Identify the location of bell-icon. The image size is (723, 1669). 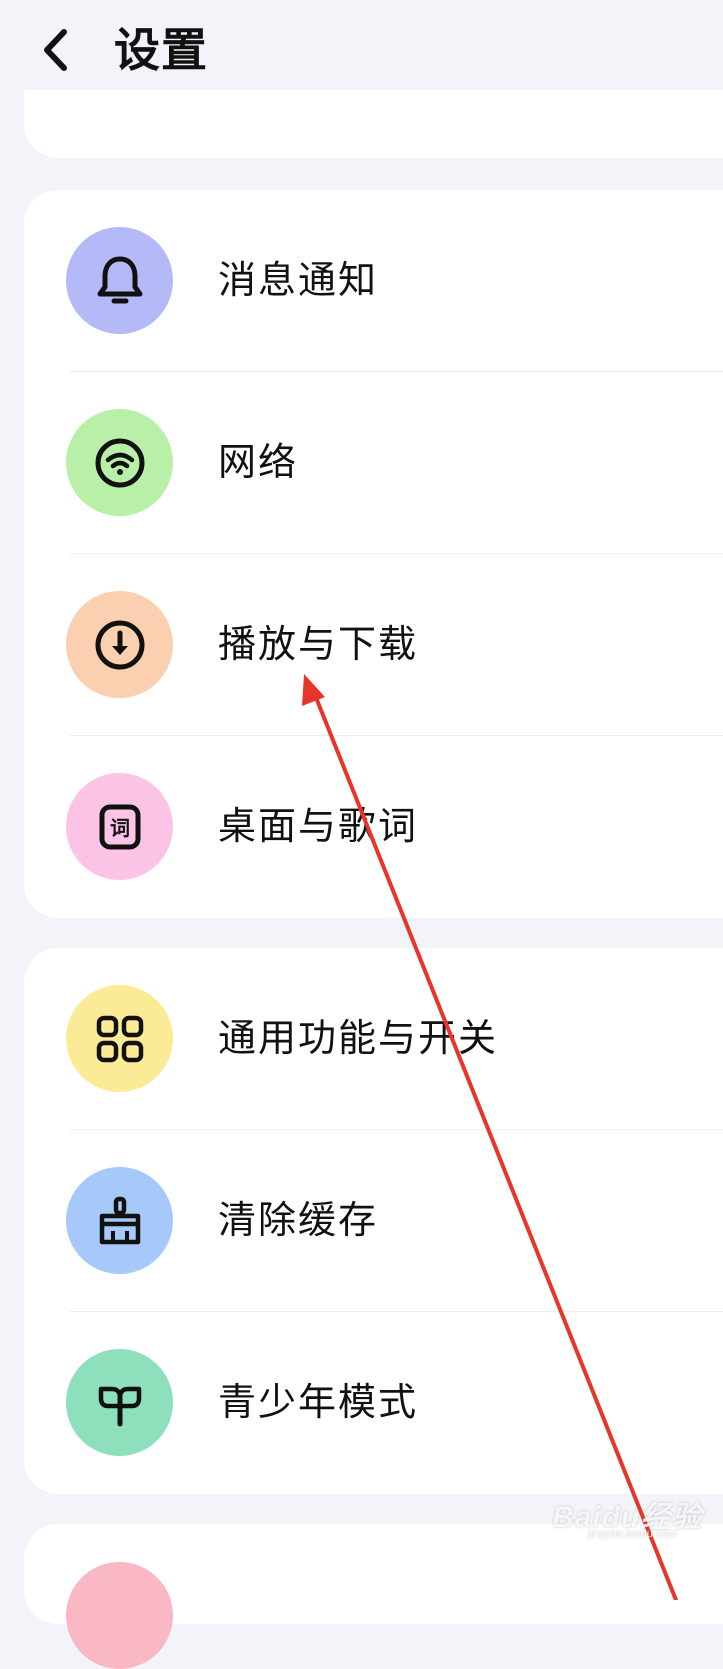
(119, 279).